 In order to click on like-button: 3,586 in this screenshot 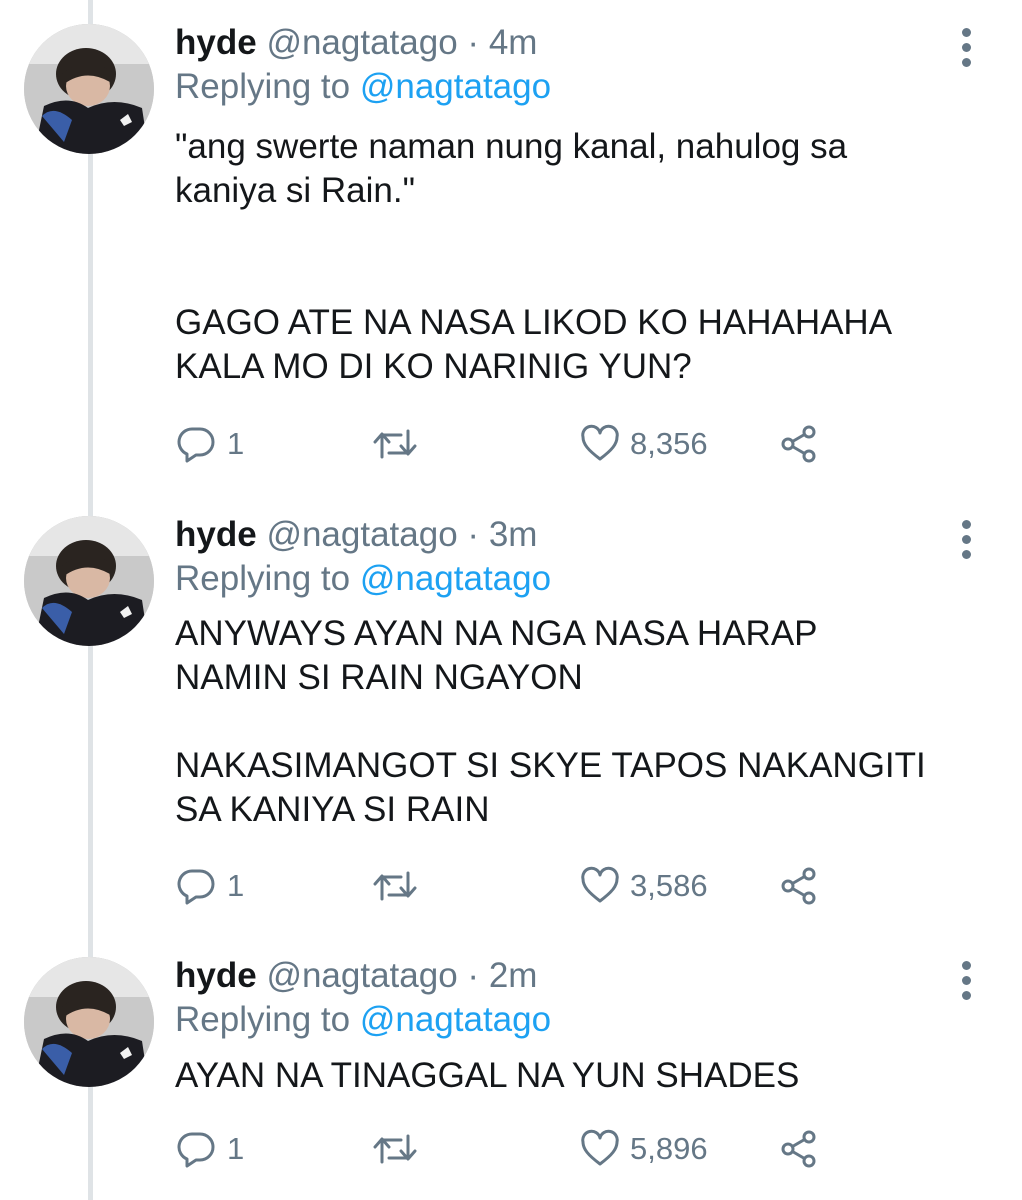, I will do `click(644, 886)`.